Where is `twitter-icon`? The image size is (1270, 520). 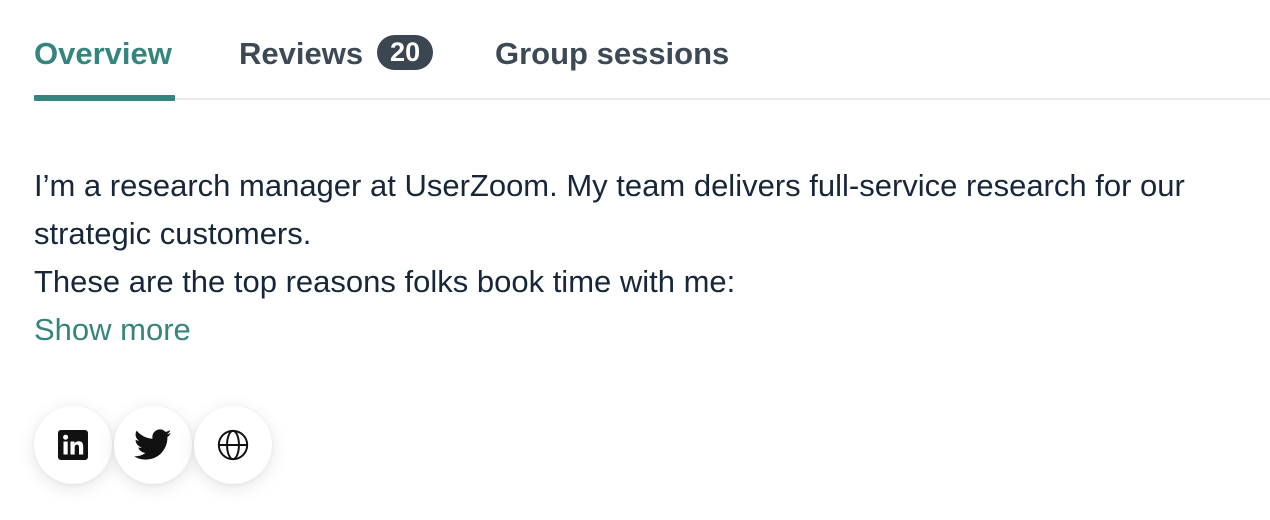 twitter-icon is located at coordinates (153, 444).